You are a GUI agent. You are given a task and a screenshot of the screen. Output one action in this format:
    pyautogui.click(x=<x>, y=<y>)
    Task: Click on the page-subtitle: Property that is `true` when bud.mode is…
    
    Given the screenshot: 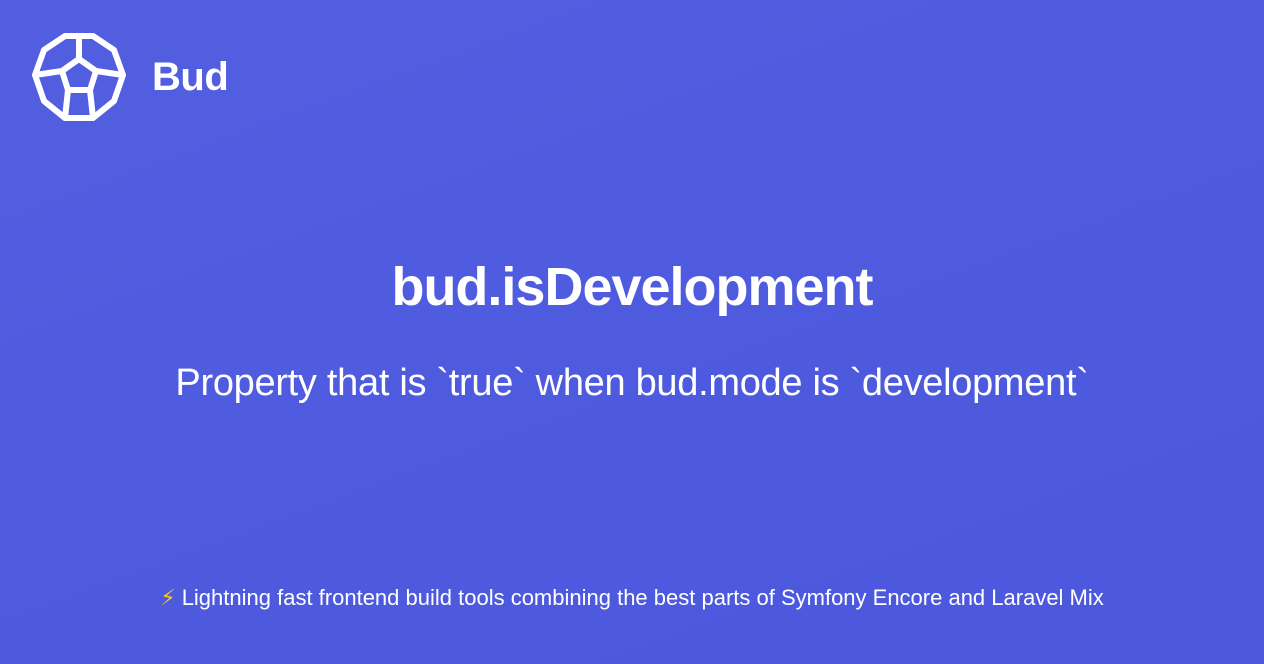 What is the action you would take?
    pyautogui.click(x=632, y=383)
    